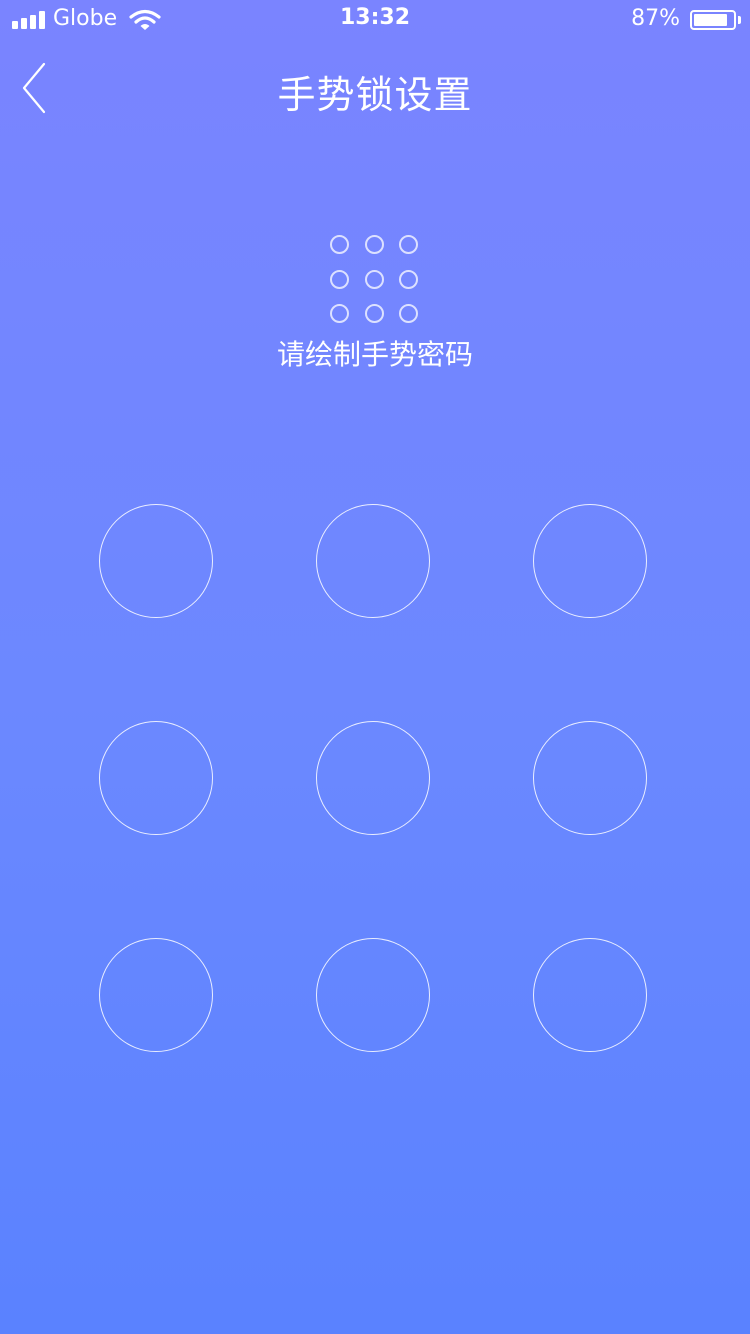  What do you see at coordinates (375, 20) in the screenshot?
I see `status-bar: Globe 13:32 87%` at bounding box center [375, 20].